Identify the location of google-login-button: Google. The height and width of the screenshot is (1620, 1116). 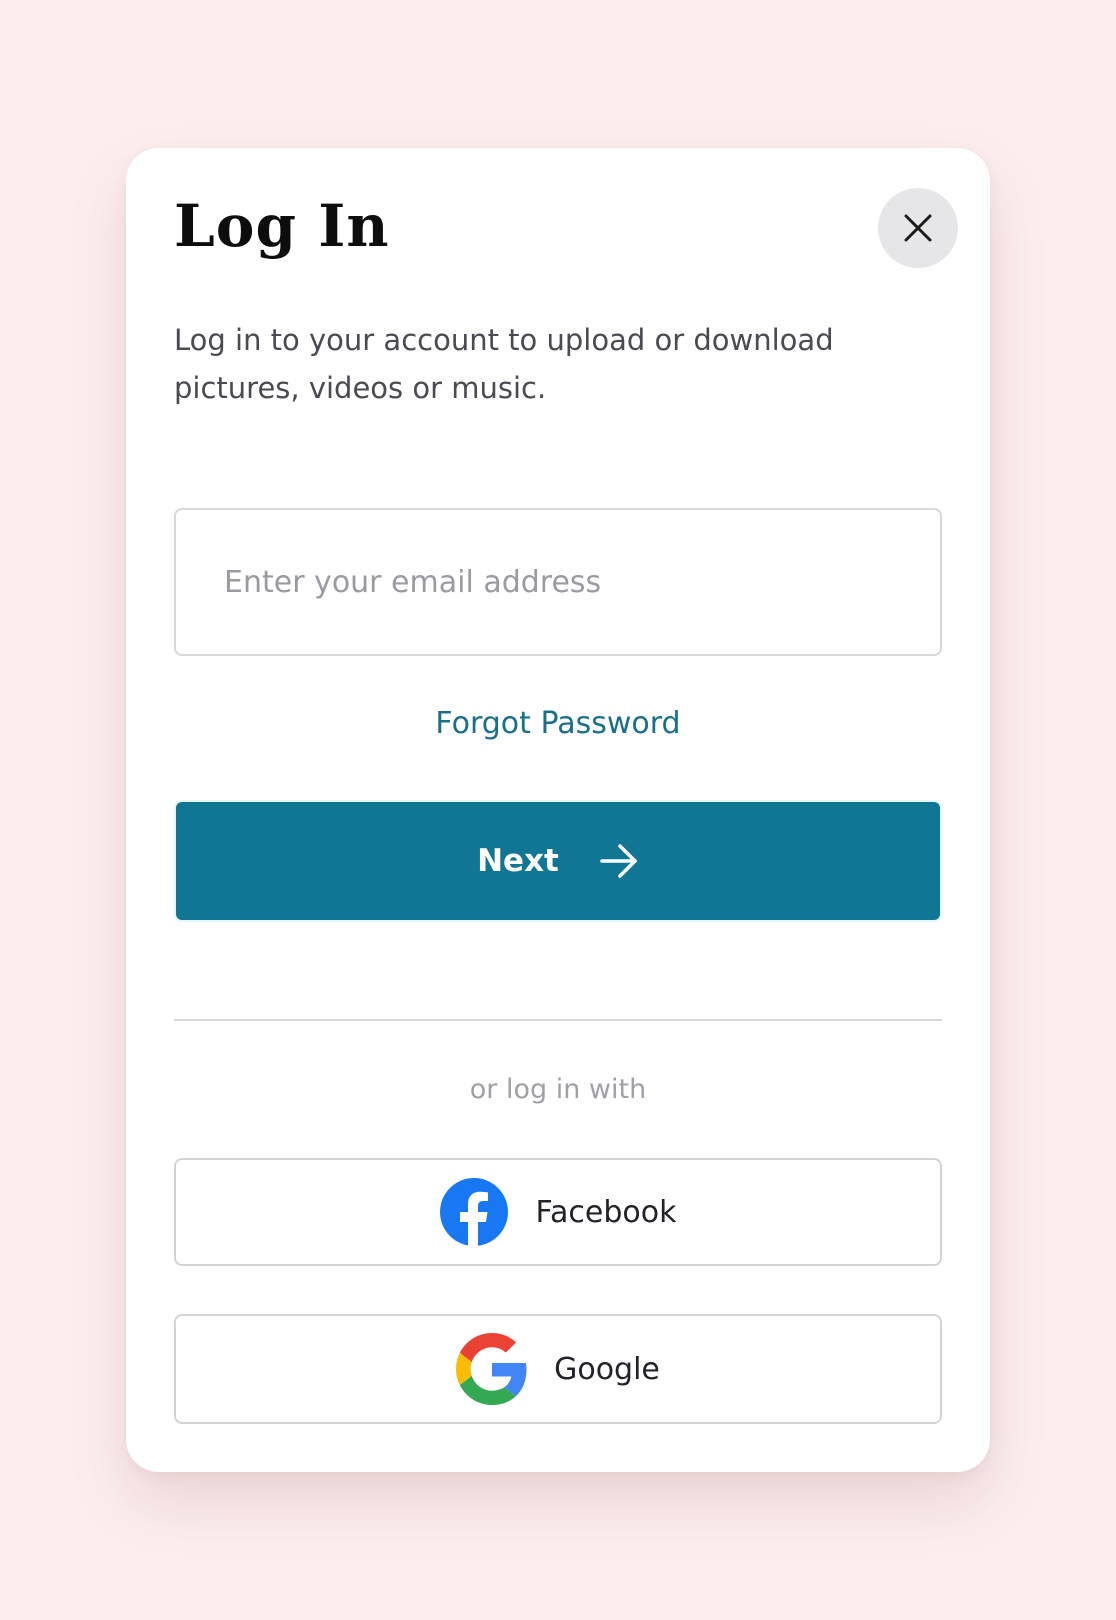
(558, 1369).